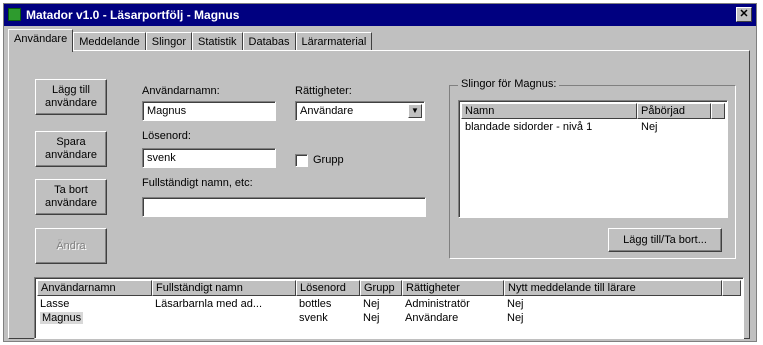 This screenshot has width=763, height=345. I want to click on user-table-header-password: Lösenord, so click(328, 288).